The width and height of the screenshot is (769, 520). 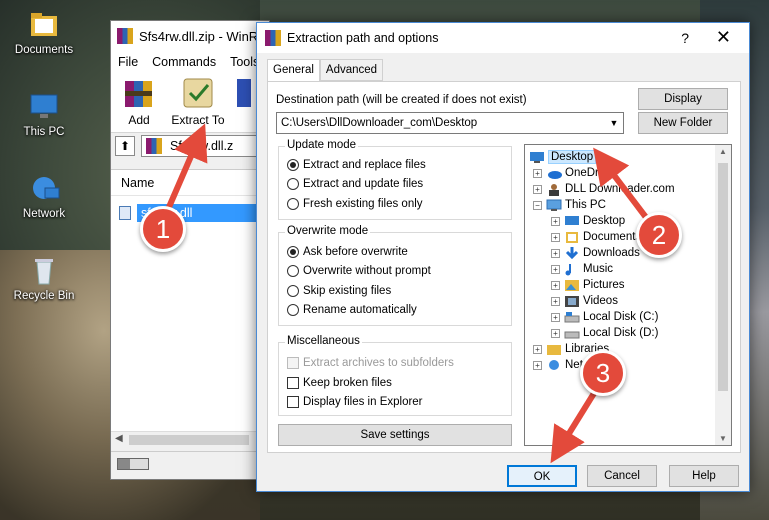 What do you see at coordinates (659, 235) in the screenshot?
I see `callout-badge-2: 2` at bounding box center [659, 235].